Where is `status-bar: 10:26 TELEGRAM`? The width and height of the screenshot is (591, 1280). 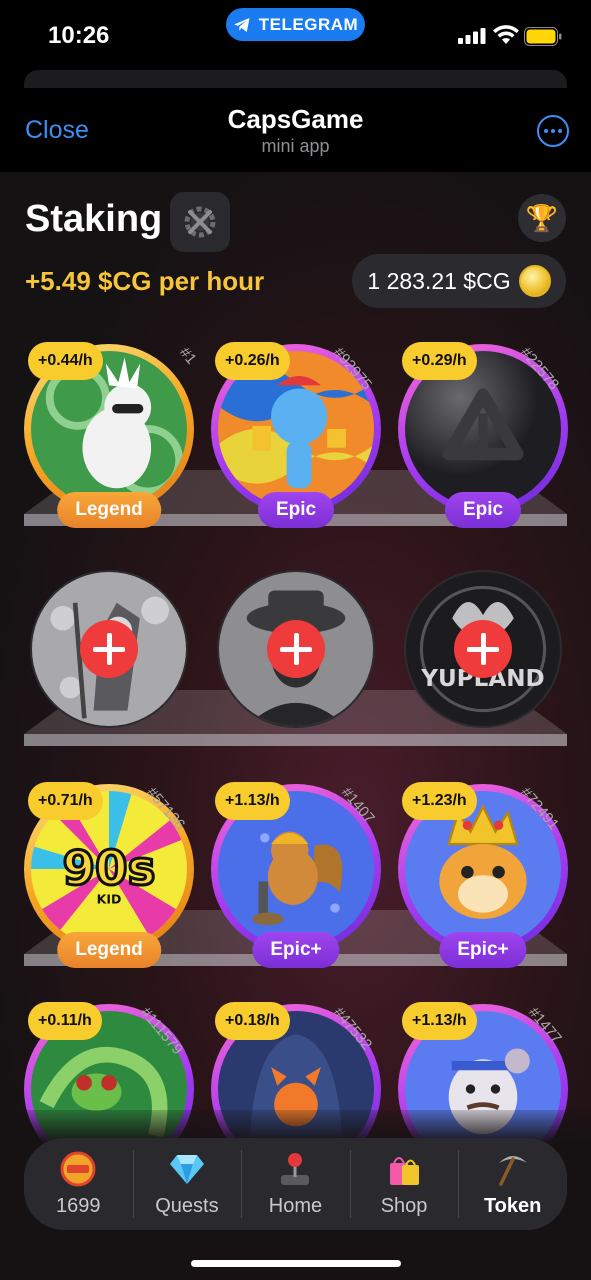
status-bar: 10:26 TELEGRAM is located at coordinates (295, 35).